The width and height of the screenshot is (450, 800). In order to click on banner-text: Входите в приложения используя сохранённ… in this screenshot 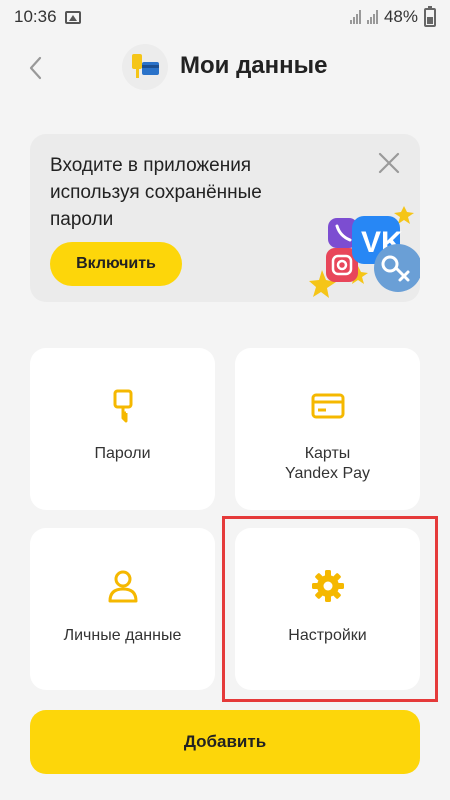, I will do `click(156, 192)`.